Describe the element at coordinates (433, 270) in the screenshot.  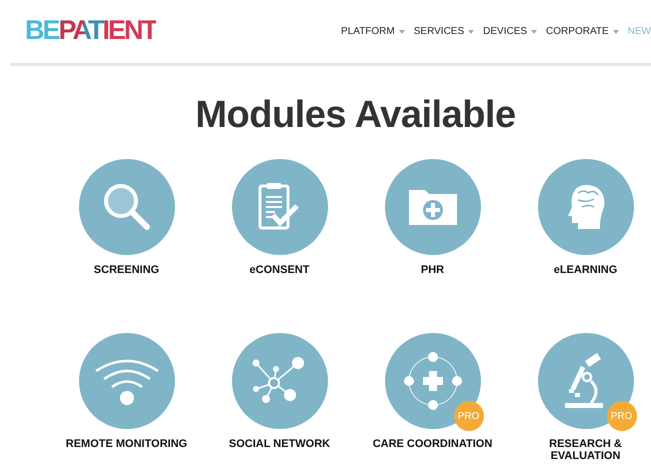
I see `module-label: PHR` at that location.